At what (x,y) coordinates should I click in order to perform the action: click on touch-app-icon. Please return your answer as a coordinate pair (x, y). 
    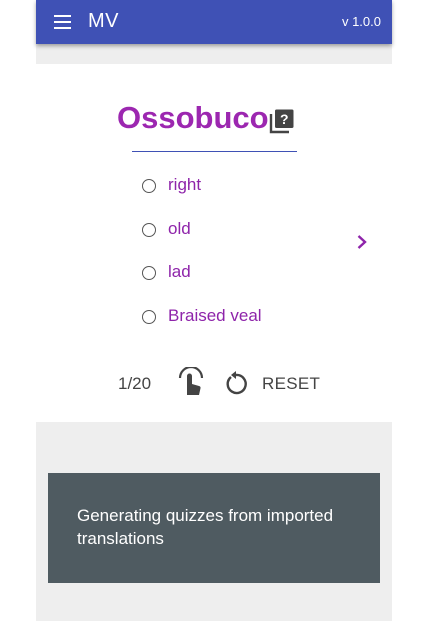
    Looking at the image, I should click on (191, 383).